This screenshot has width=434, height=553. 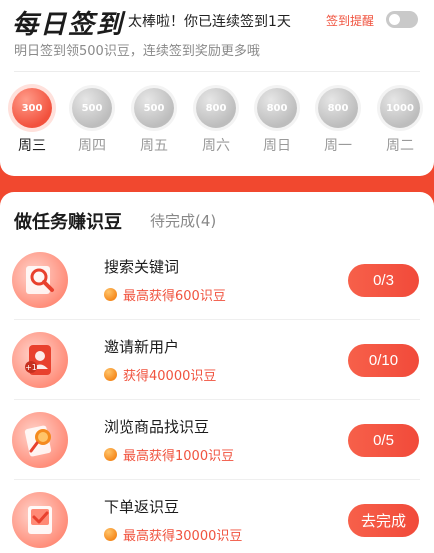 What do you see at coordinates (217, 360) in the screenshot?
I see `task-item: +1 邀请新用户 获得40000识豆 0/10` at bounding box center [217, 360].